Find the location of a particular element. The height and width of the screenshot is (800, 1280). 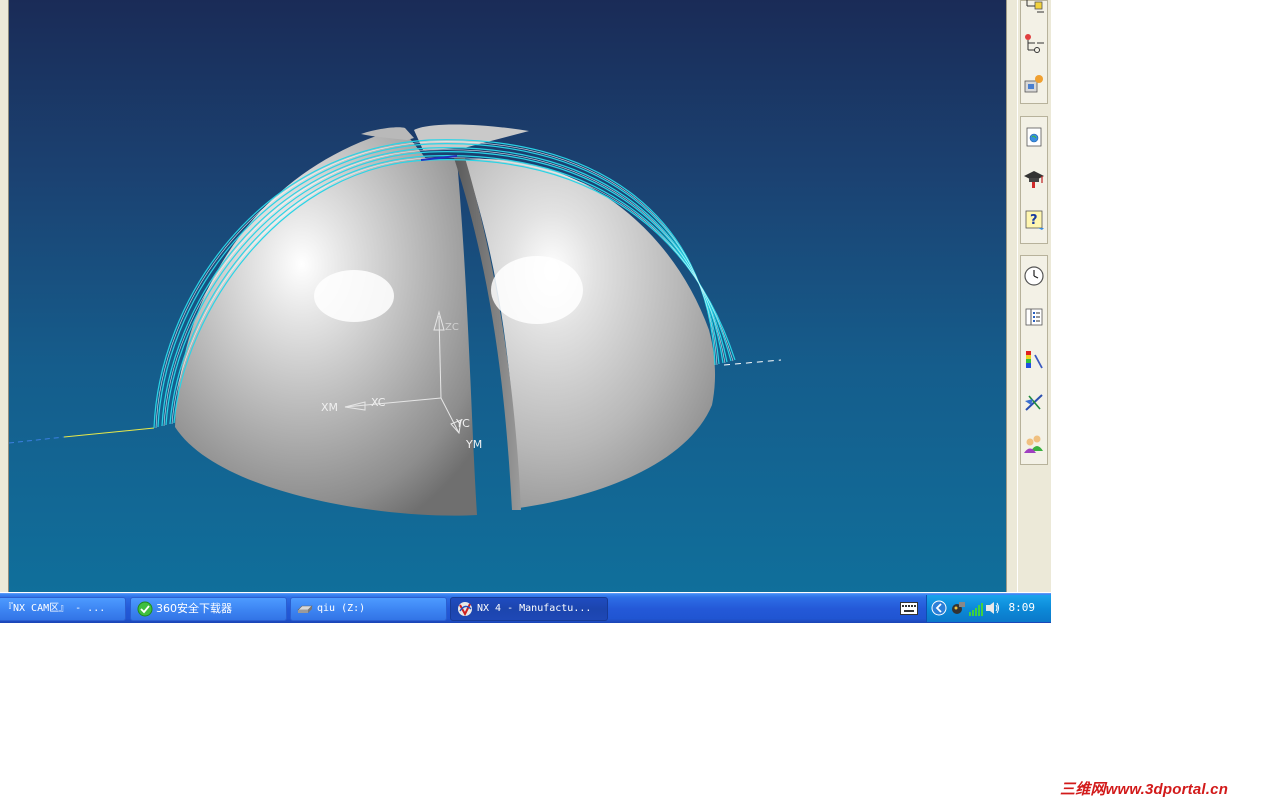

process-studio-button is located at coordinates (1034, 402).